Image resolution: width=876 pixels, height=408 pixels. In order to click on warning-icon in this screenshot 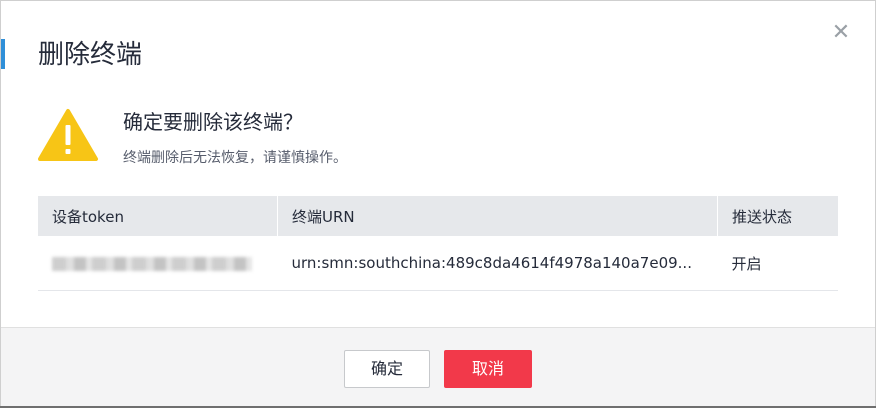, I will do `click(68, 135)`.